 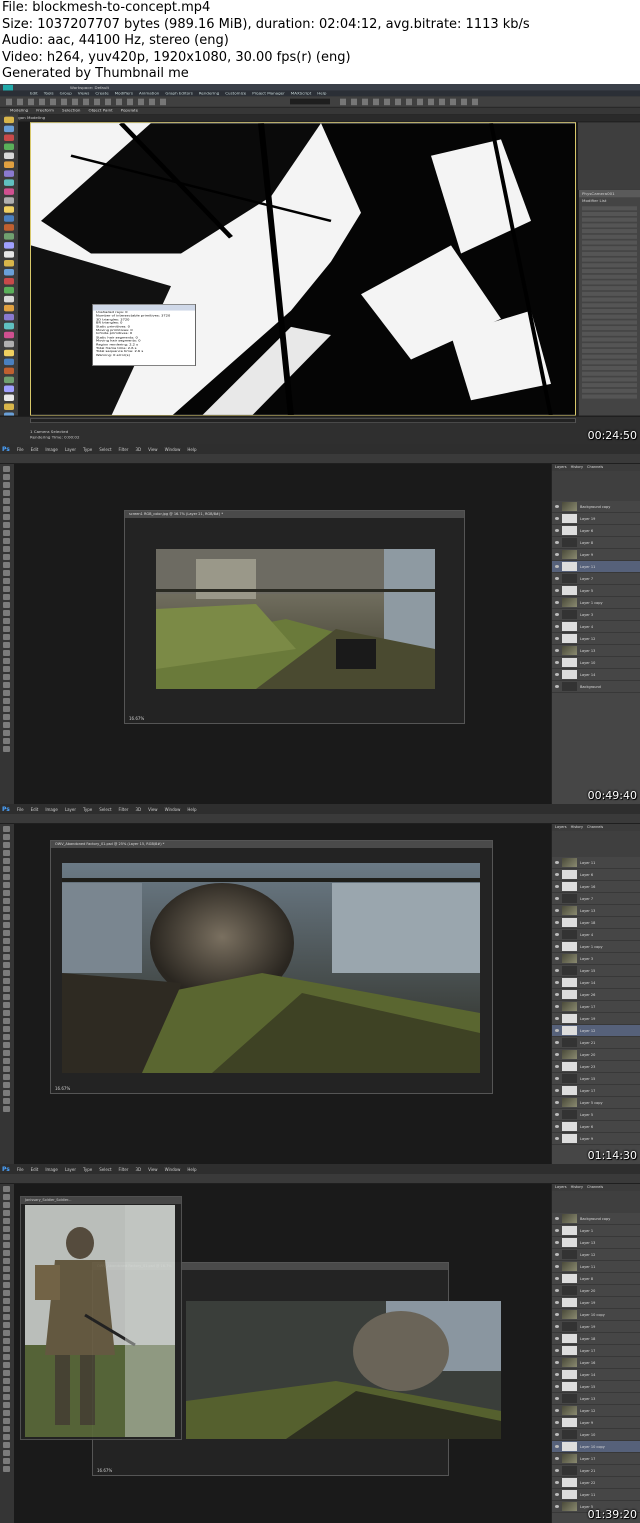 I want to click on ps-menu-item: Edit, so click(x=35, y=809).